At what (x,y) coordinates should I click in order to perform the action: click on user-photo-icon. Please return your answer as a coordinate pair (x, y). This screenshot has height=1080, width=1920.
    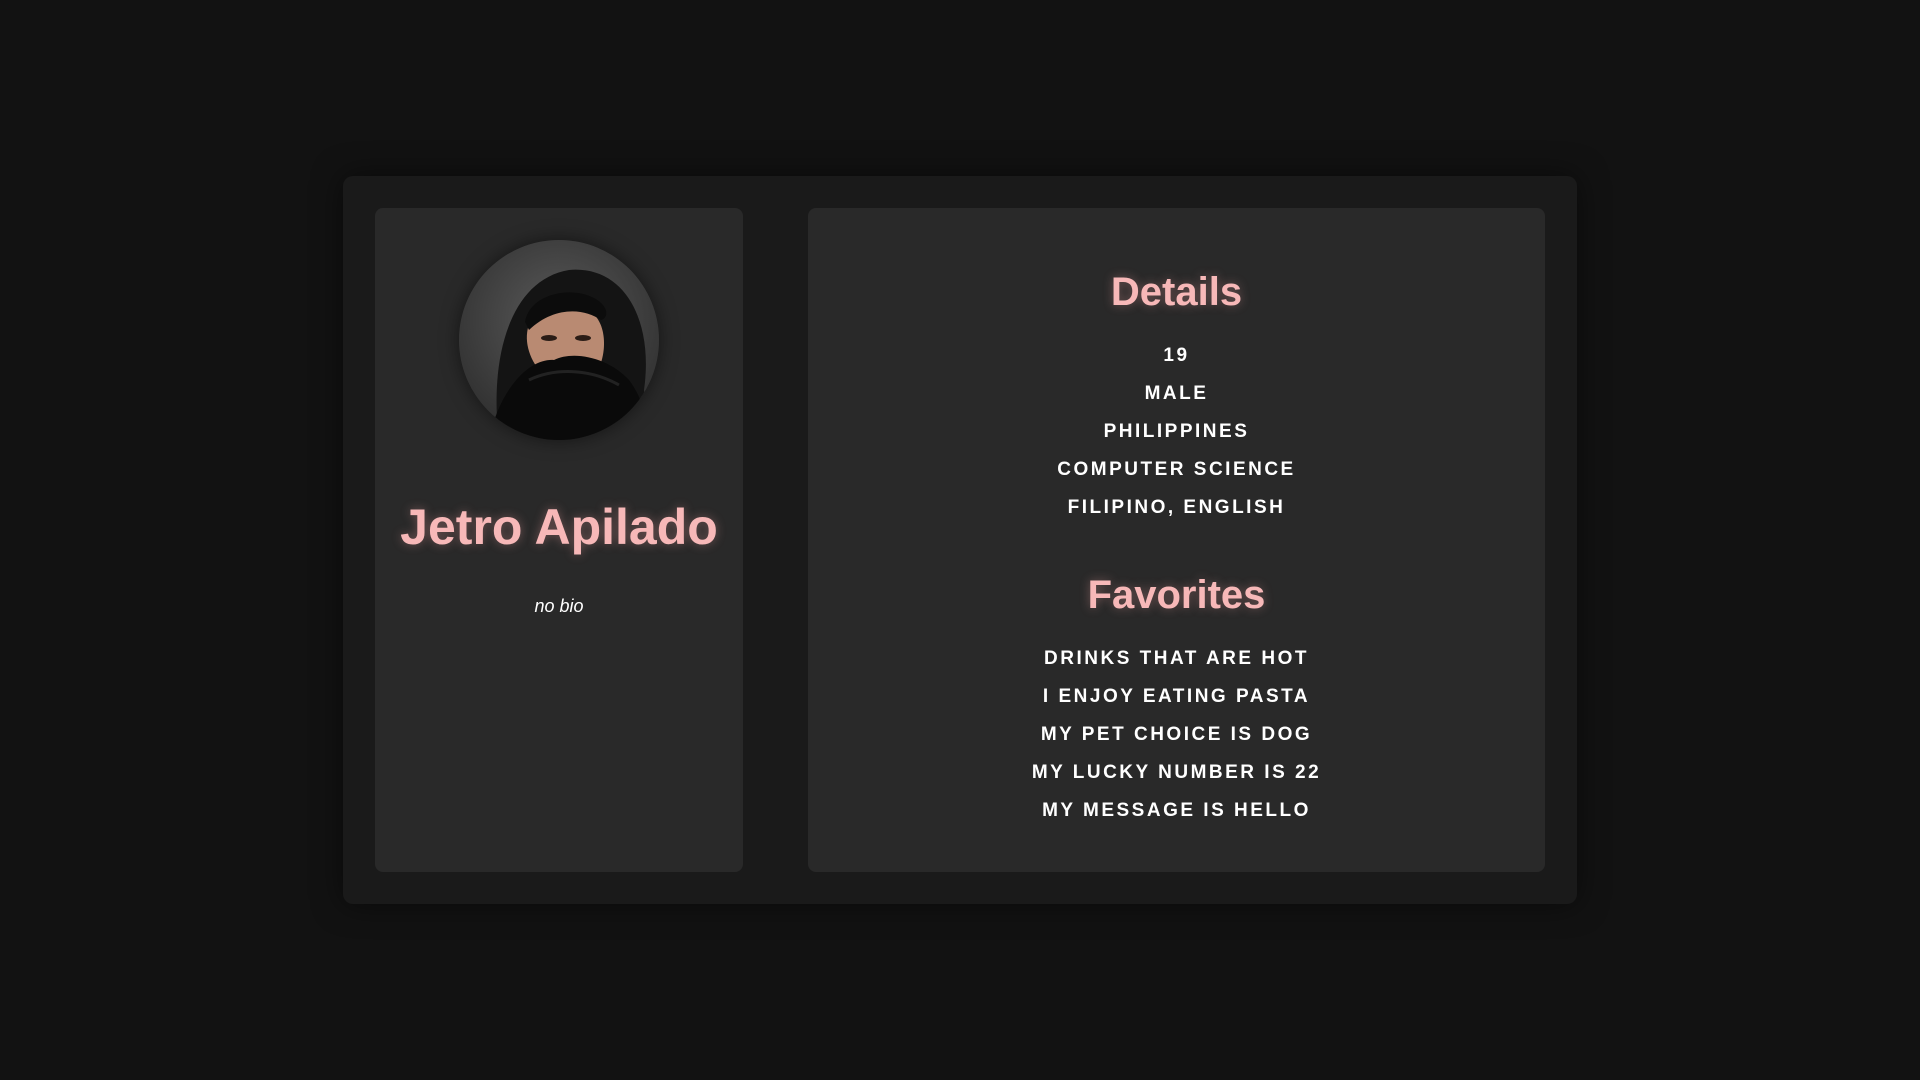
    Looking at the image, I should click on (559, 340).